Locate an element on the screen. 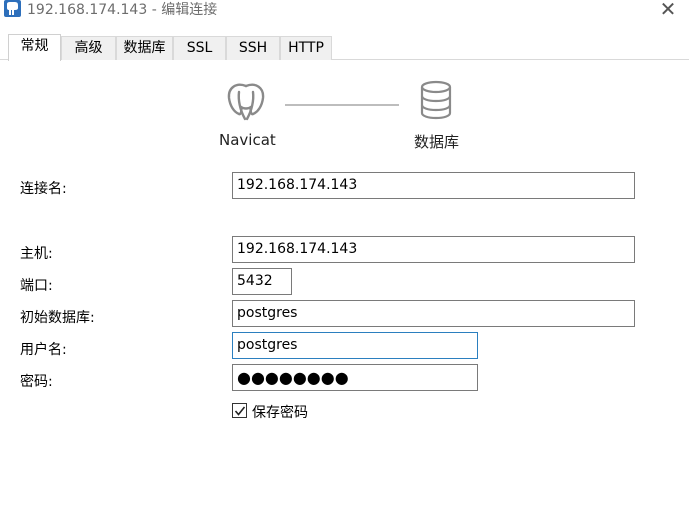 The width and height of the screenshot is (689, 529). port-input: 5432 is located at coordinates (262, 281).